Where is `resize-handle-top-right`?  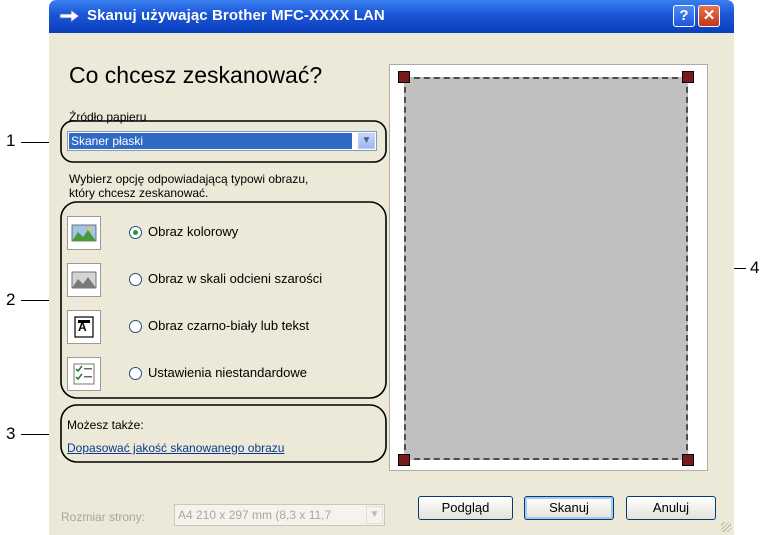 resize-handle-top-right is located at coordinates (688, 77).